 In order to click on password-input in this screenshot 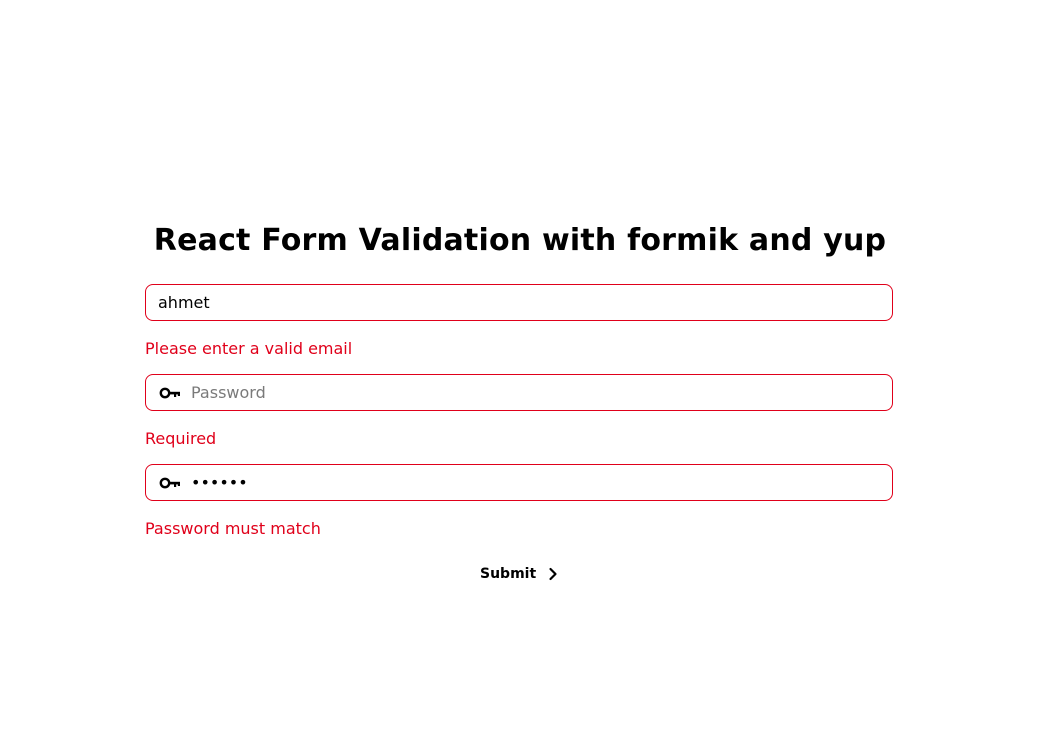, I will do `click(541, 392)`.